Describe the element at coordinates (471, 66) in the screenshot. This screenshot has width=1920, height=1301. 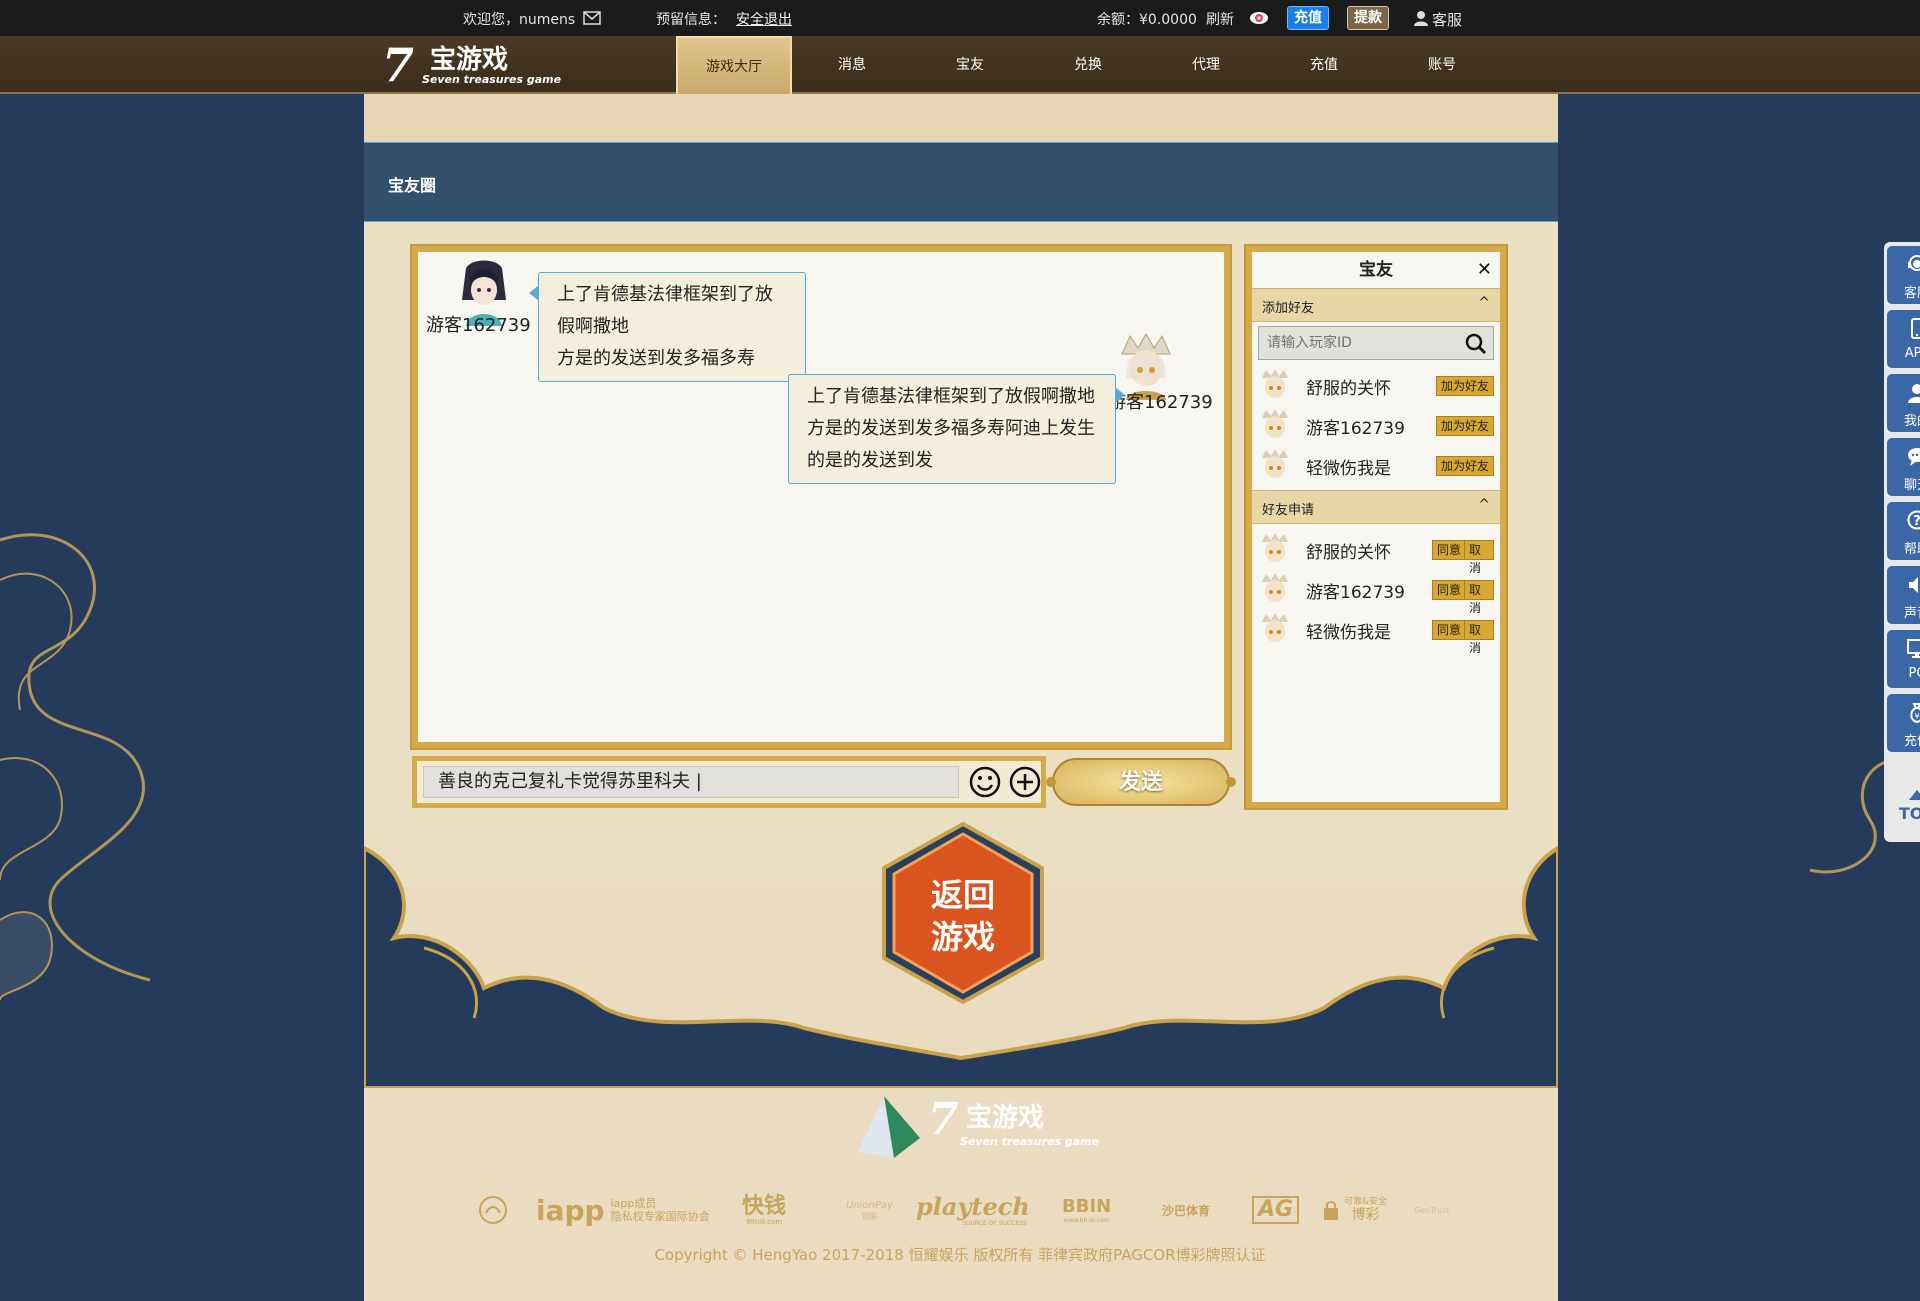
I see `site-logo: 7 宝游戏 Seven treasures game` at that location.